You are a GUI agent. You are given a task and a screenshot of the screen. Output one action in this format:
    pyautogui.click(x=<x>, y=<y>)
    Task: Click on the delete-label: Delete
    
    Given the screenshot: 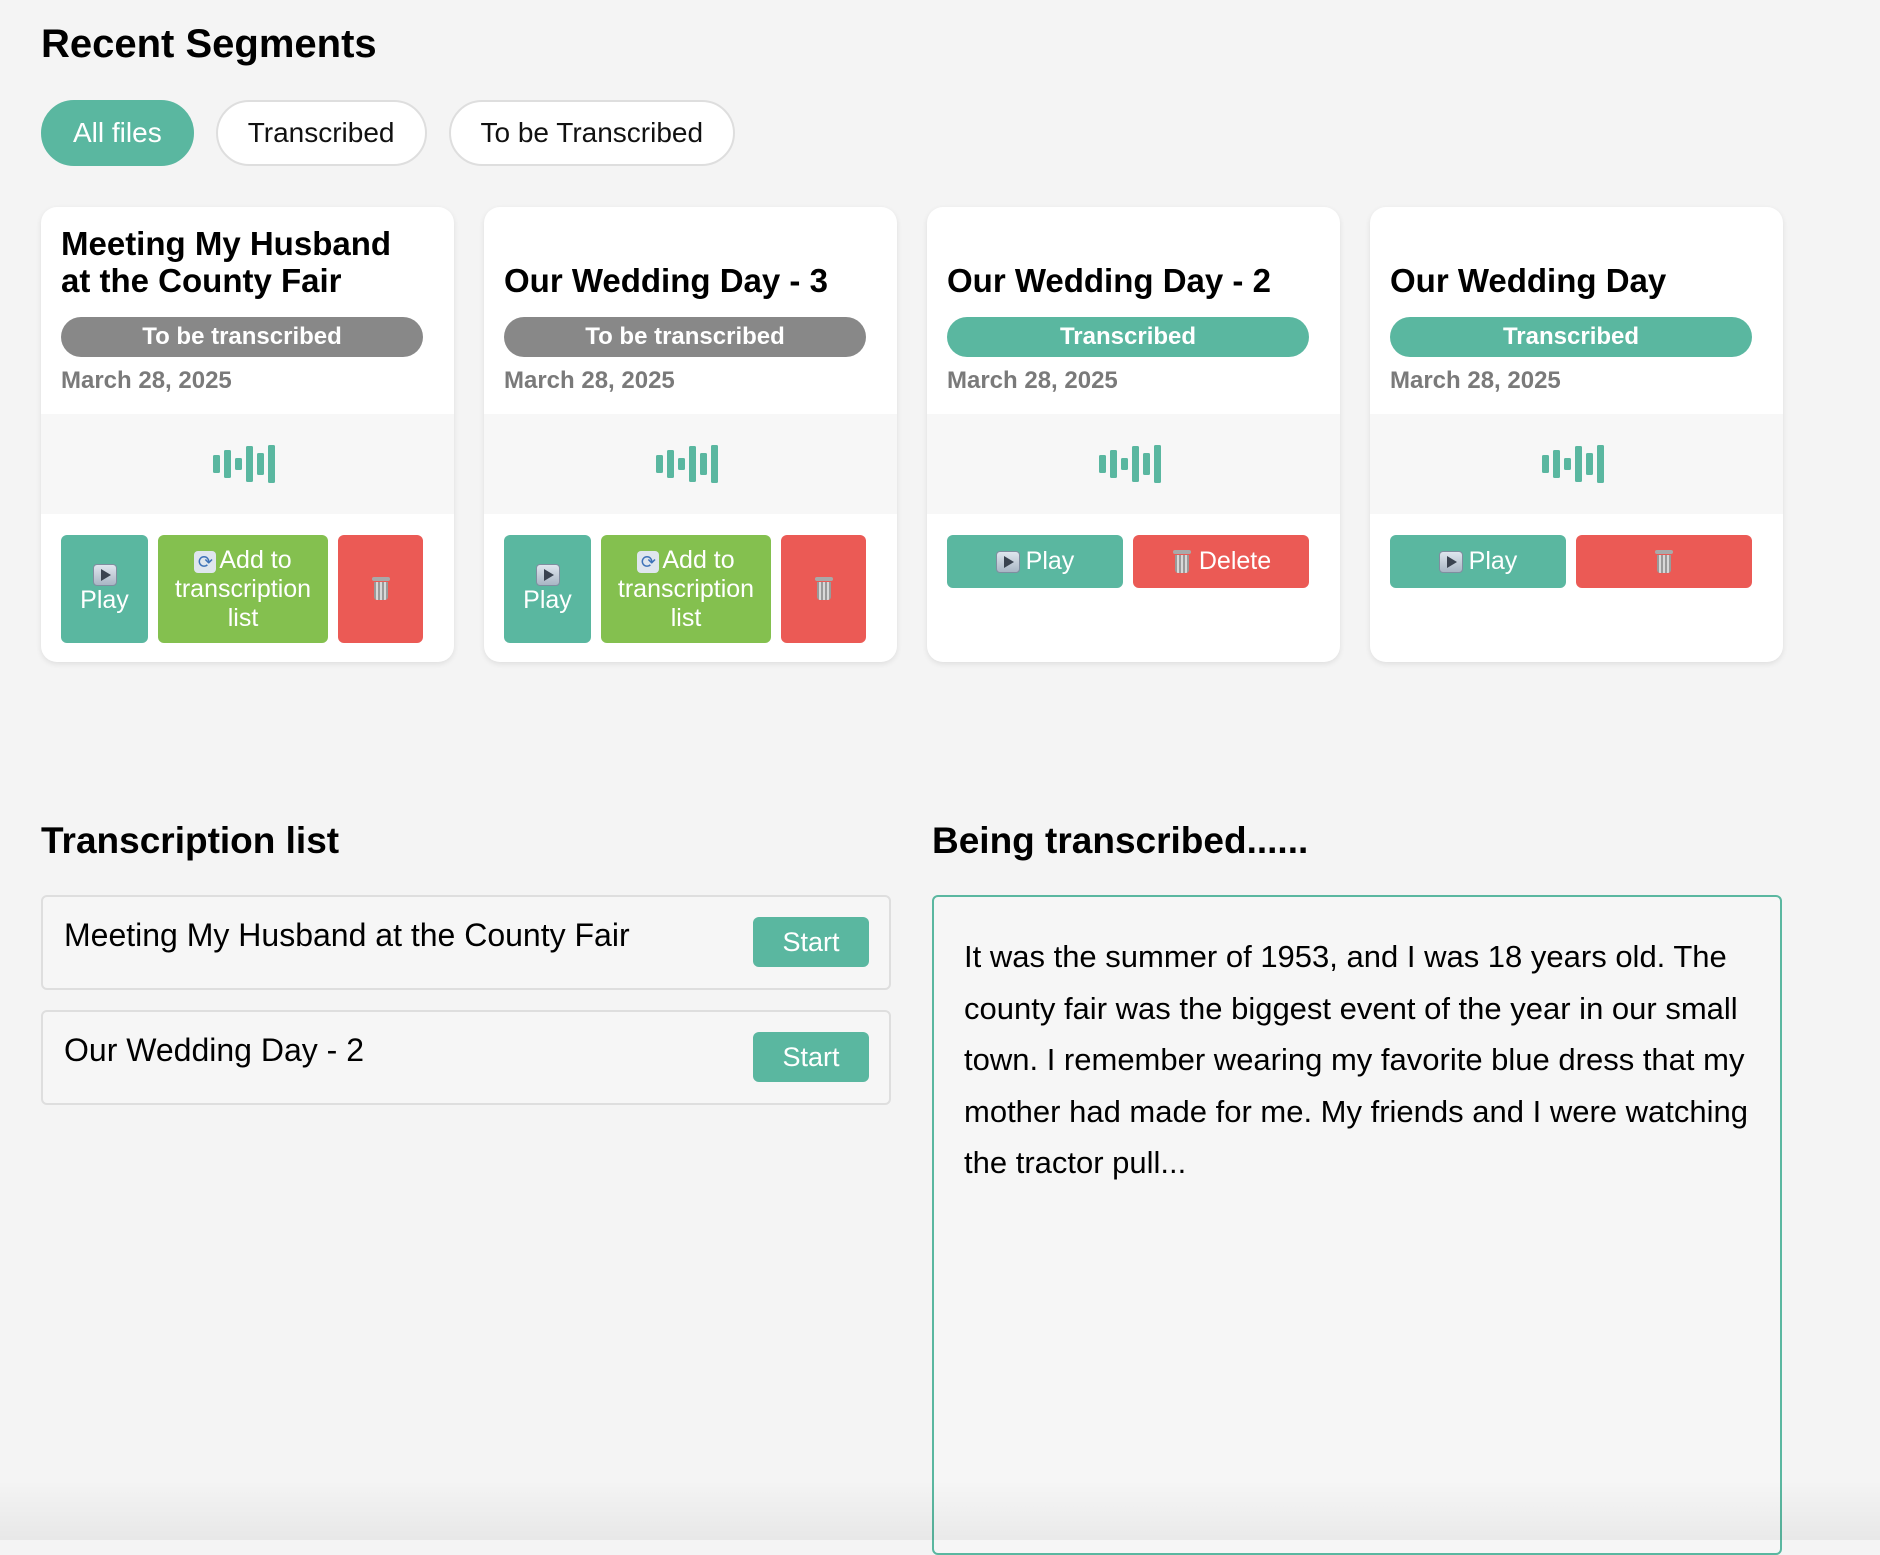 What is the action you would take?
    pyautogui.click(x=1235, y=561)
    